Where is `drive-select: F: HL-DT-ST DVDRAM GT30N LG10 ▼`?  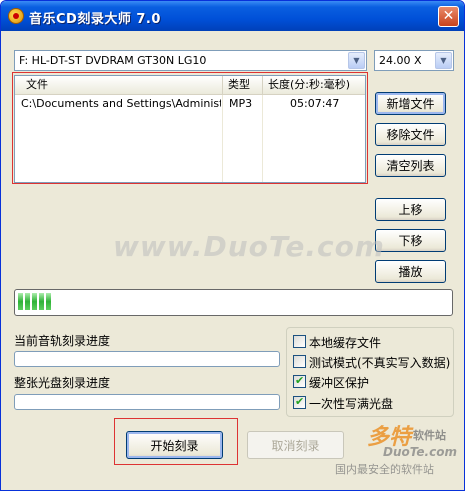 drive-select: F: HL-DT-ST DVDRAM GT30N LG10 ▼ is located at coordinates (190, 60).